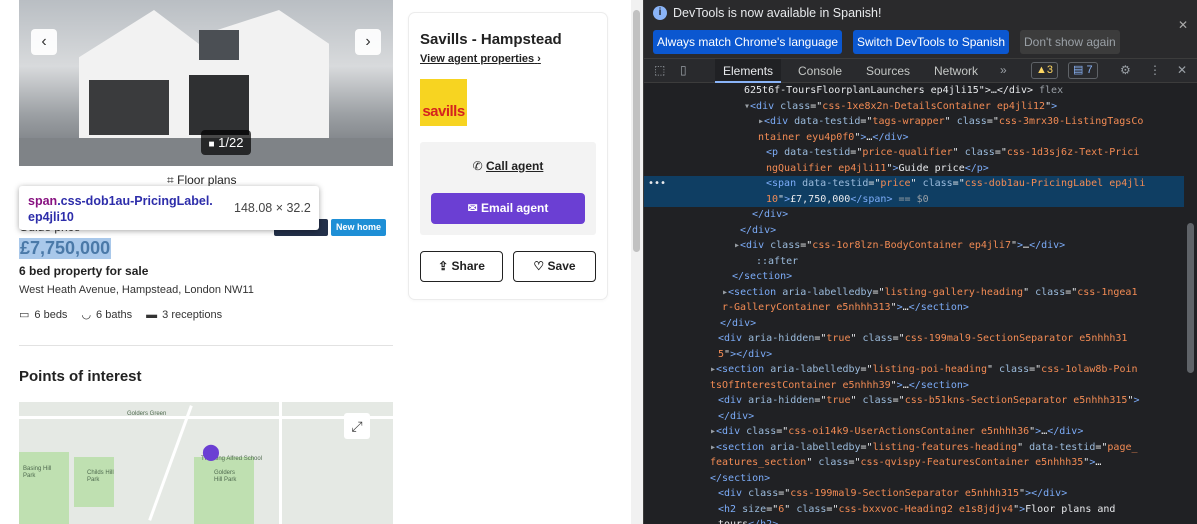 This screenshot has height=524, width=1197. Describe the element at coordinates (733, 521) in the screenshot. I see `dom-token: tours` at that location.